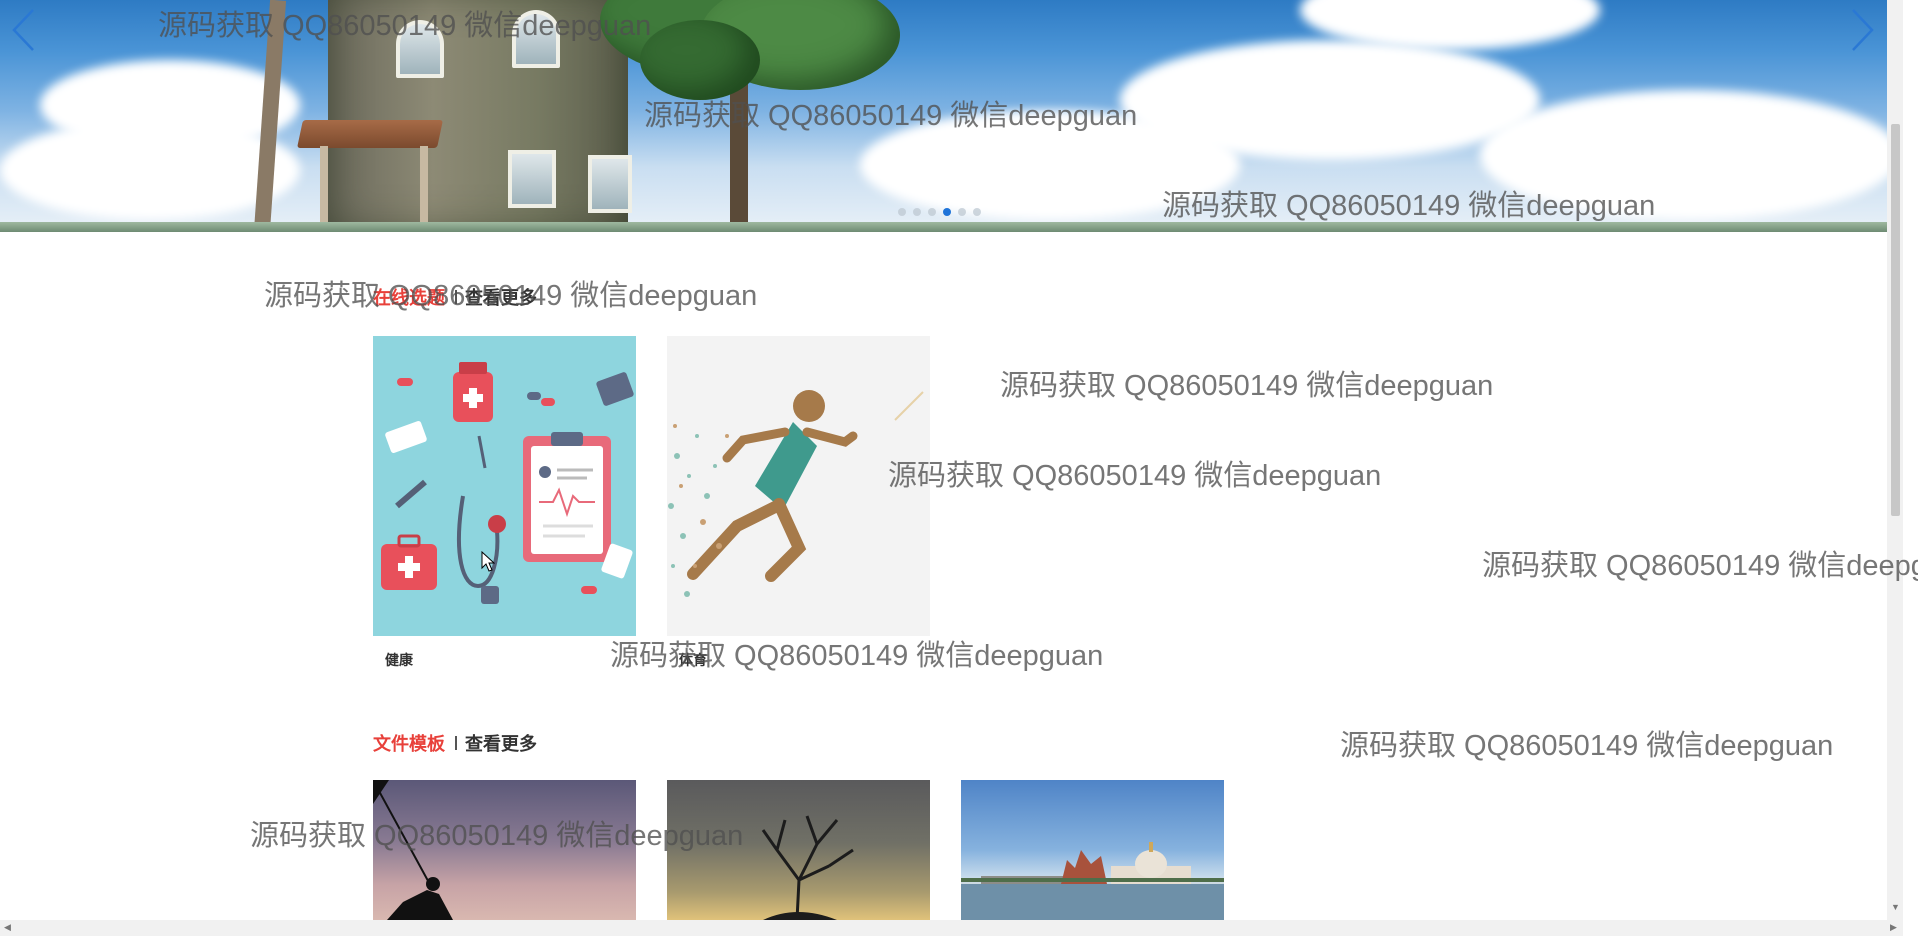  I want to click on carousel-dot-active, so click(947, 212).